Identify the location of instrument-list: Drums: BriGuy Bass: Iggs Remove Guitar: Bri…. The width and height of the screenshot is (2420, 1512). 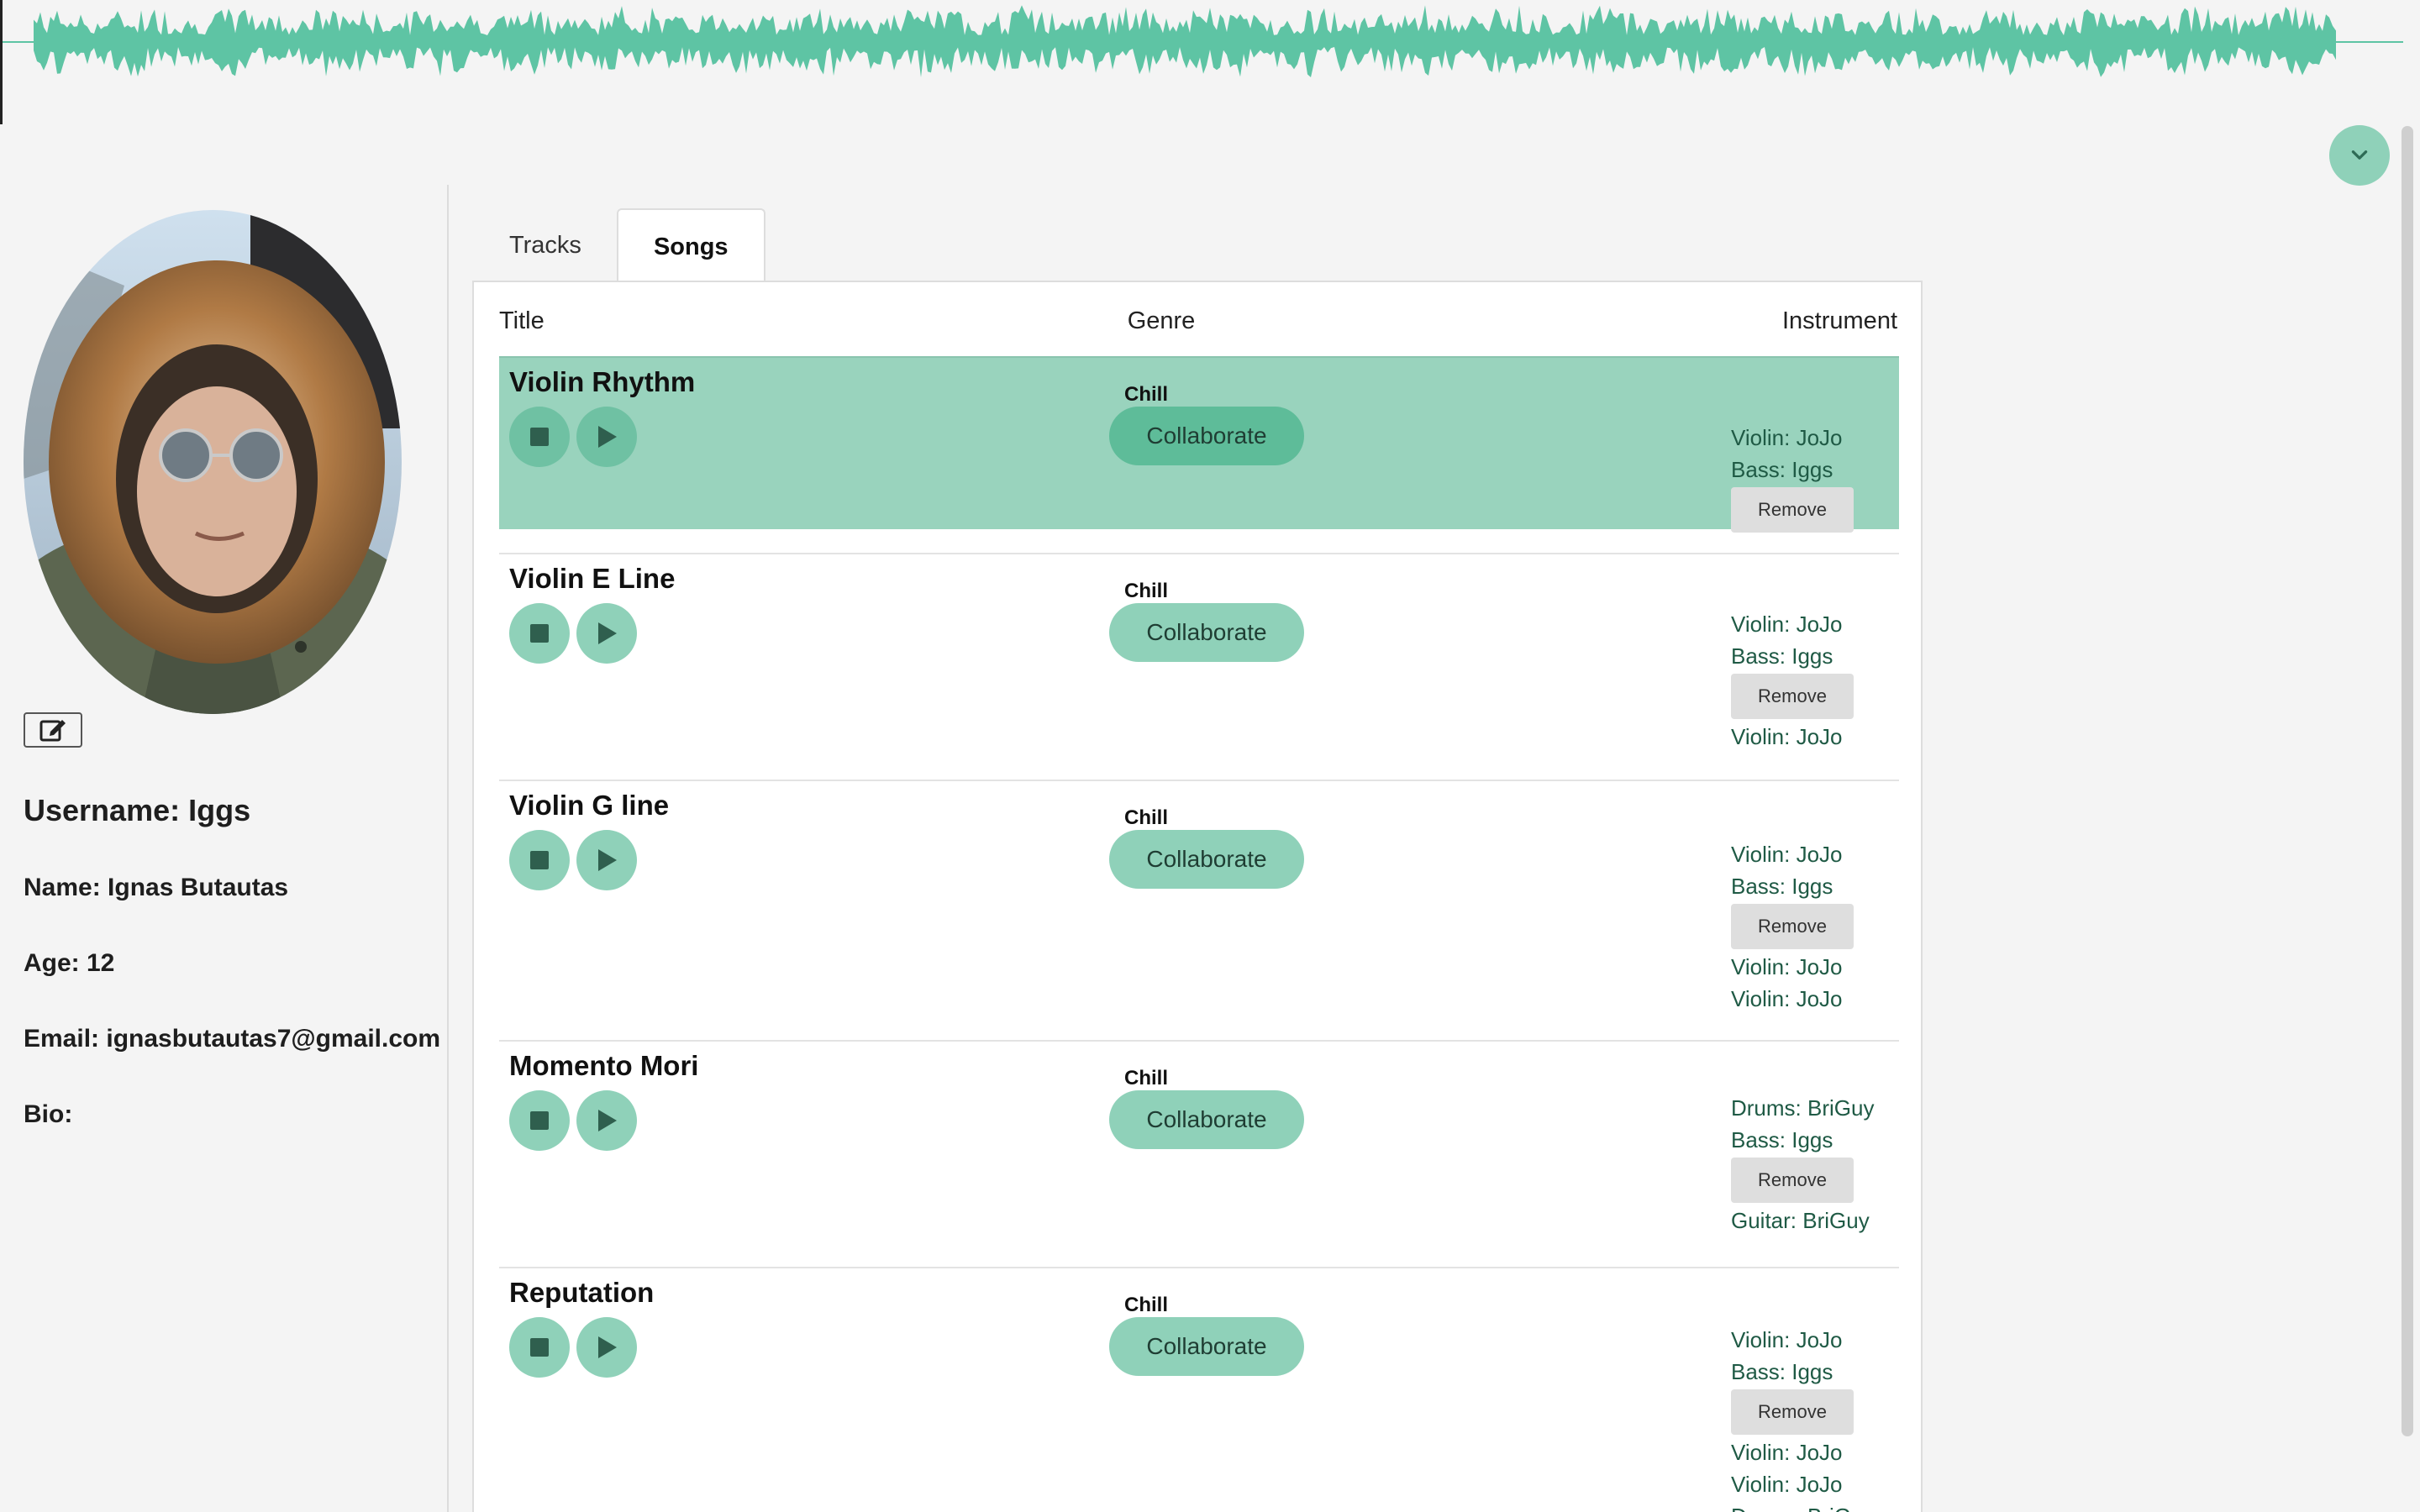
(1815, 1164).